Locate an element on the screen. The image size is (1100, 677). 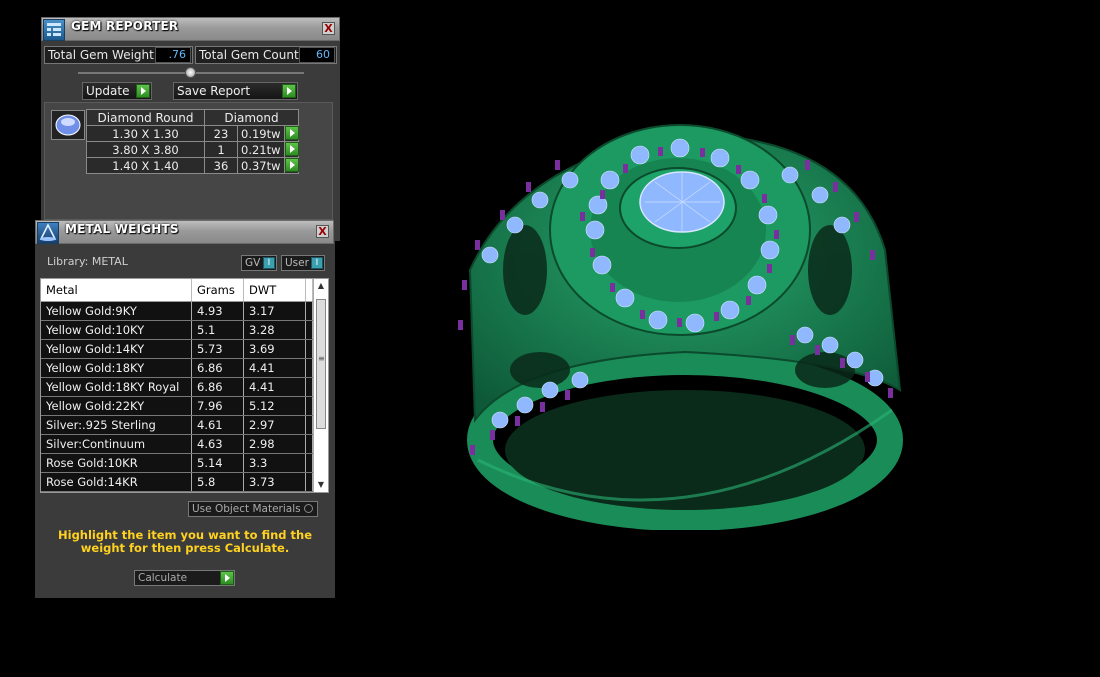
gem-count: 36 is located at coordinates (221, 165).